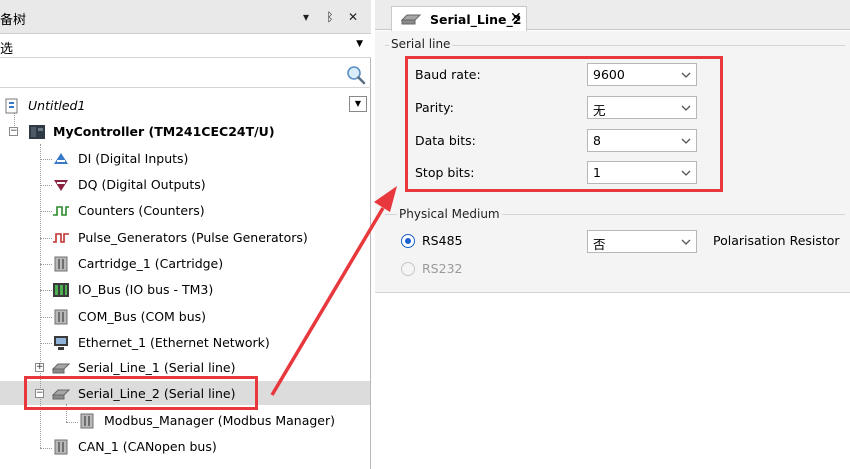 The image size is (850, 469). Describe the element at coordinates (330, 17) in the screenshot. I see `panel-pin-icon: ᛒ` at that location.